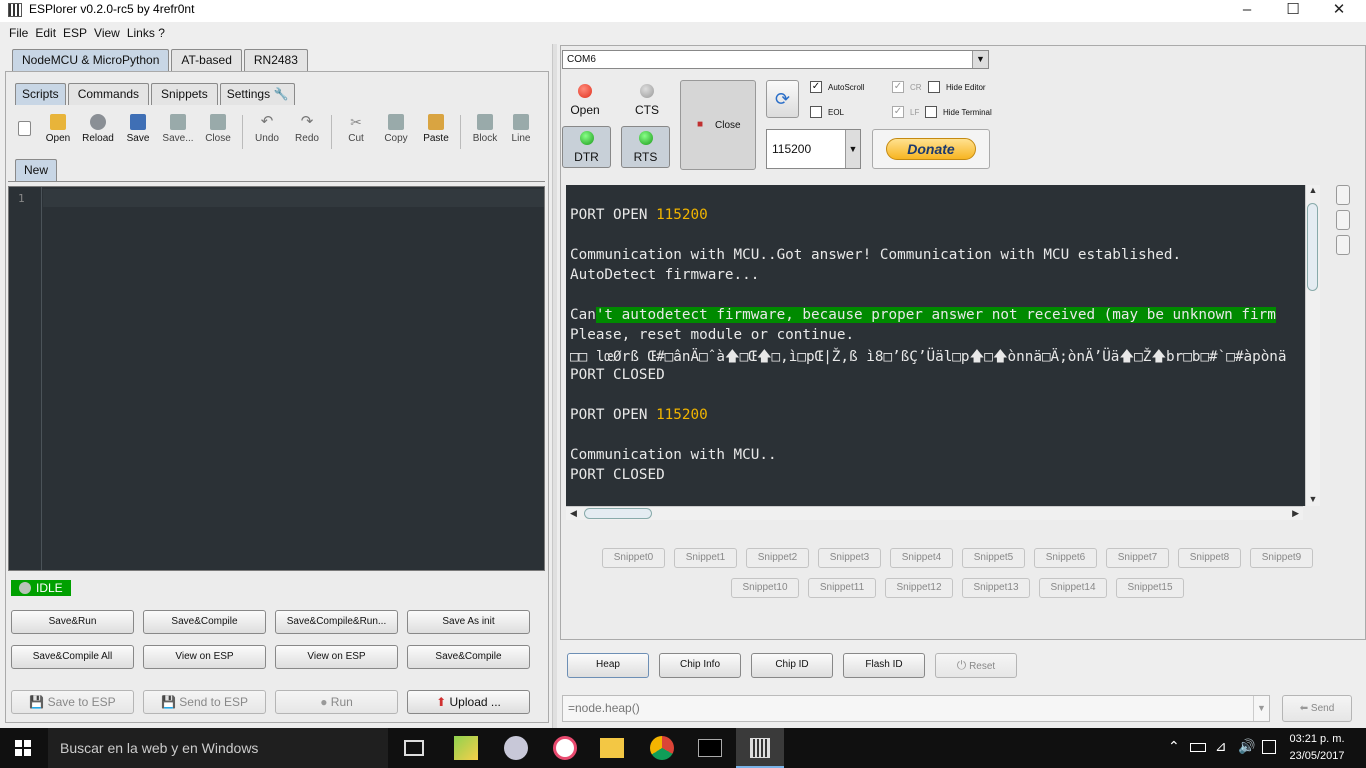  What do you see at coordinates (45, 32) in the screenshot?
I see `menu-edit: Edit` at bounding box center [45, 32].